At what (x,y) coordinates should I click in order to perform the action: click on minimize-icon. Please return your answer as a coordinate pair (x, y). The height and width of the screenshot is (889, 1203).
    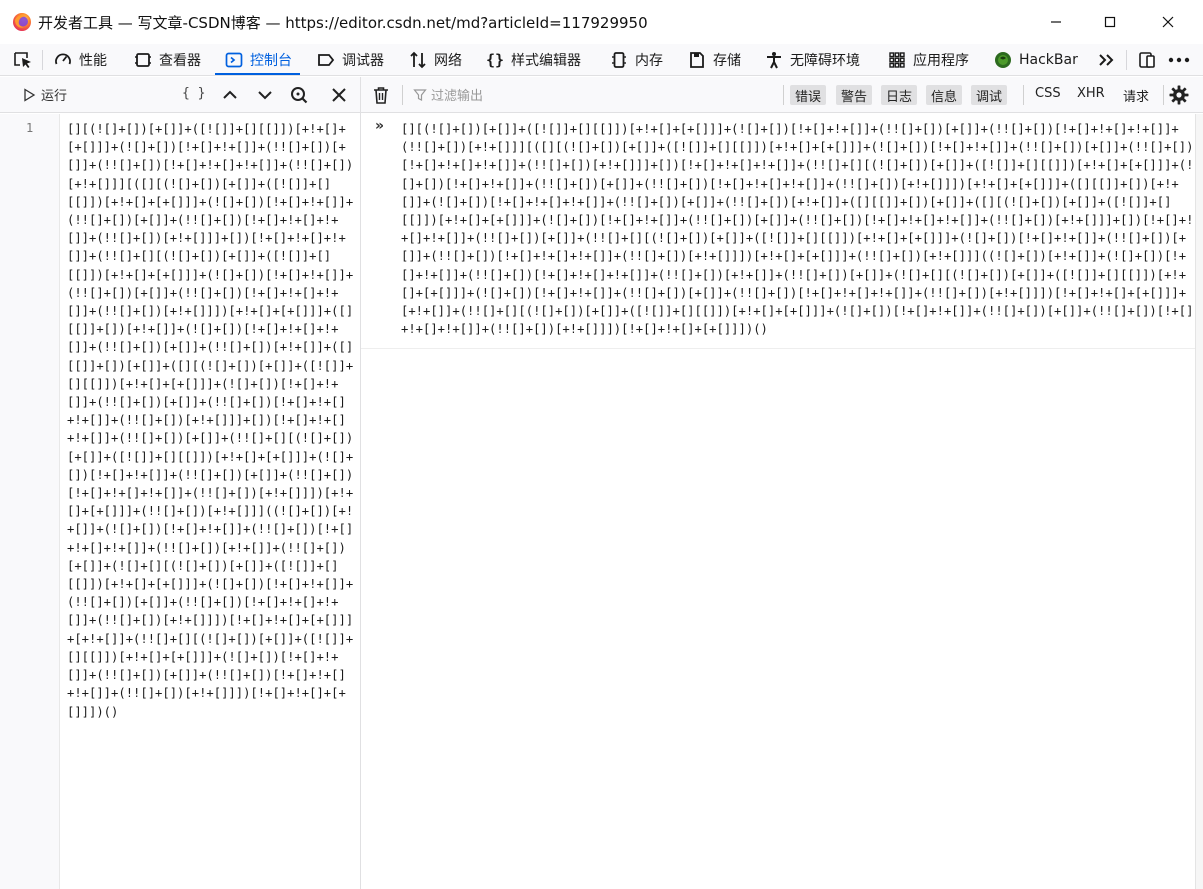
    Looking at the image, I should click on (1056, 22).